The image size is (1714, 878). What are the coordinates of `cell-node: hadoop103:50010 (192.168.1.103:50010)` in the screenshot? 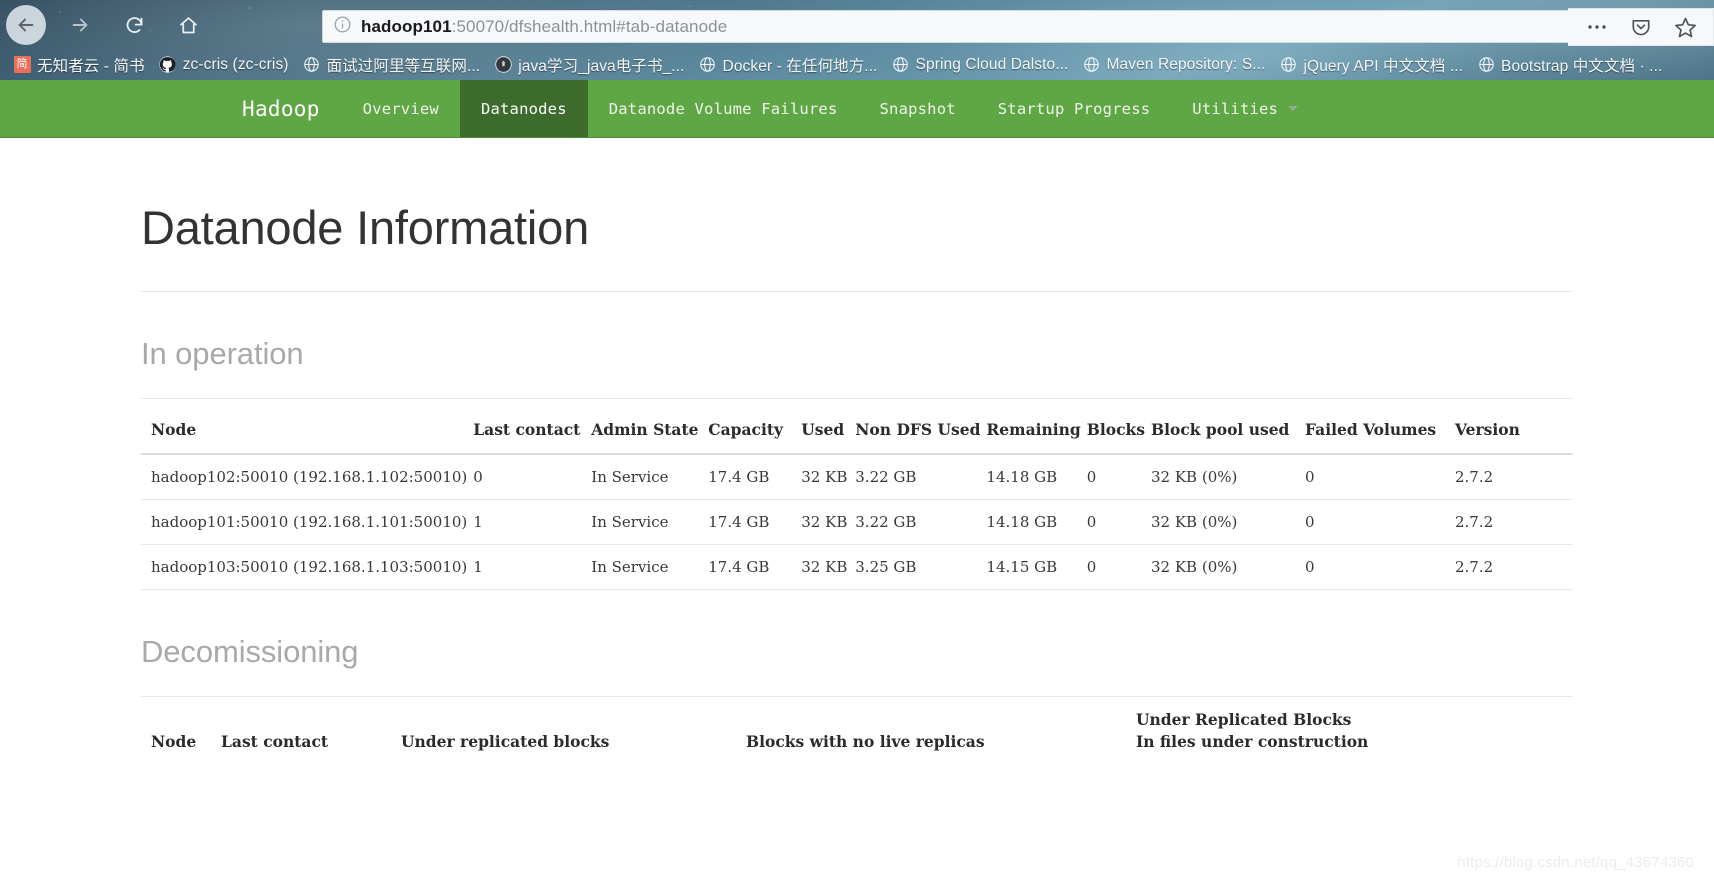 It's located at (307, 567).